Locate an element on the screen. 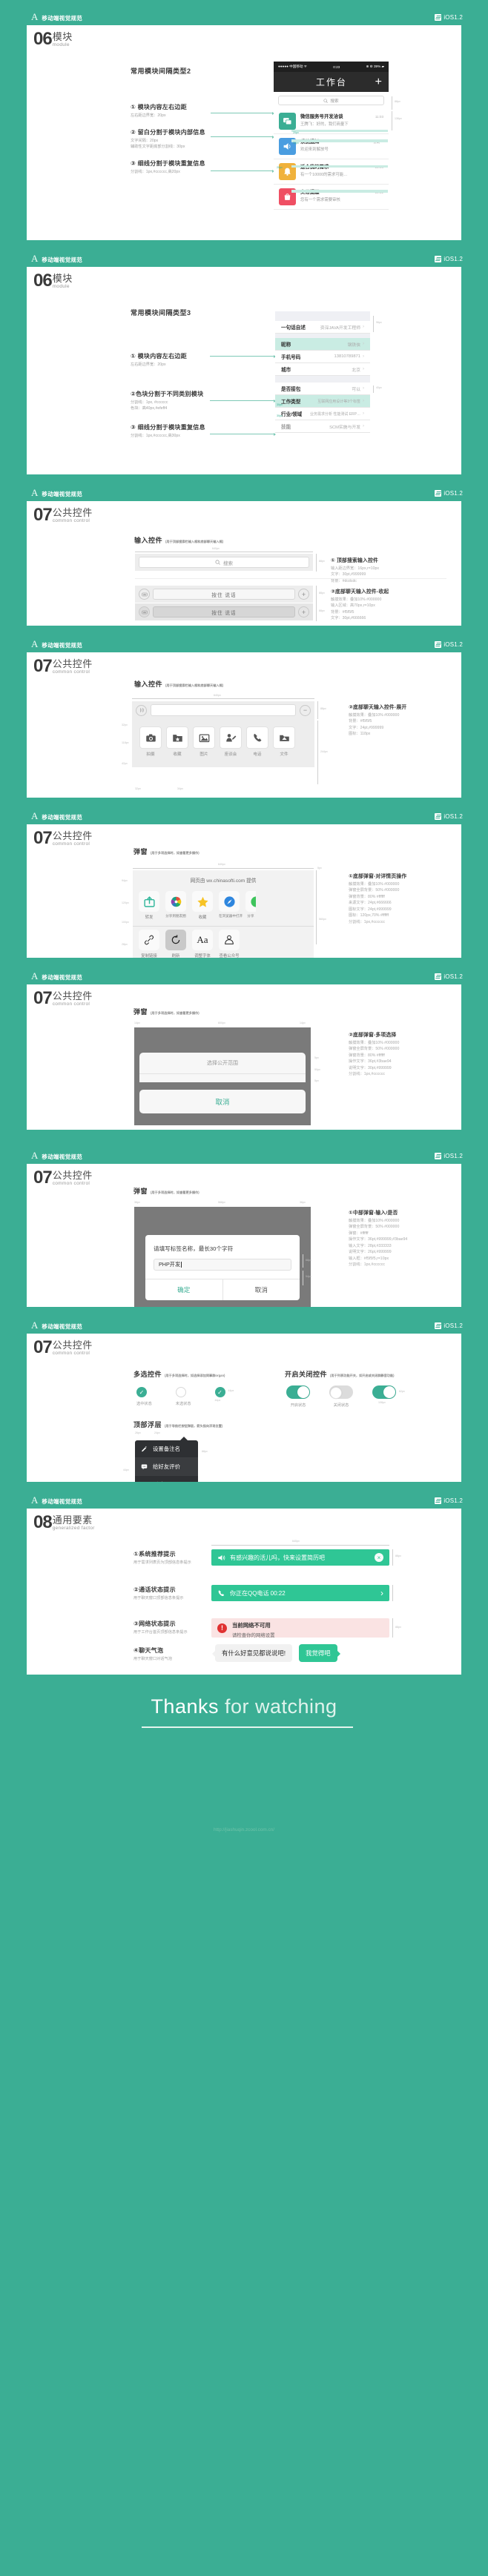 Image resolution: width=488 pixels, height=2576 pixels. form-row: 昵称 钢铁侠 › is located at coordinates (323, 344).